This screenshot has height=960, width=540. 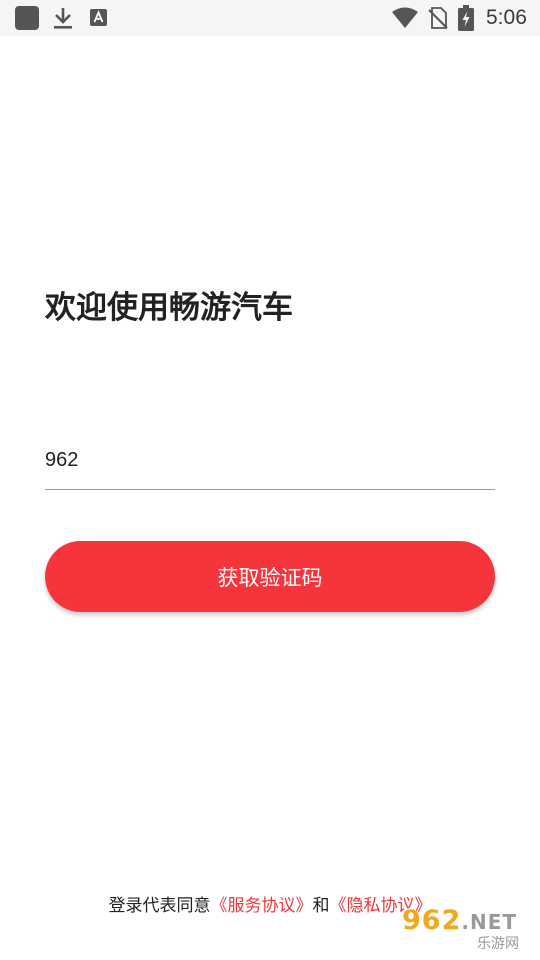 I want to click on watermark-bottom: 乐游网, so click(x=498, y=944).